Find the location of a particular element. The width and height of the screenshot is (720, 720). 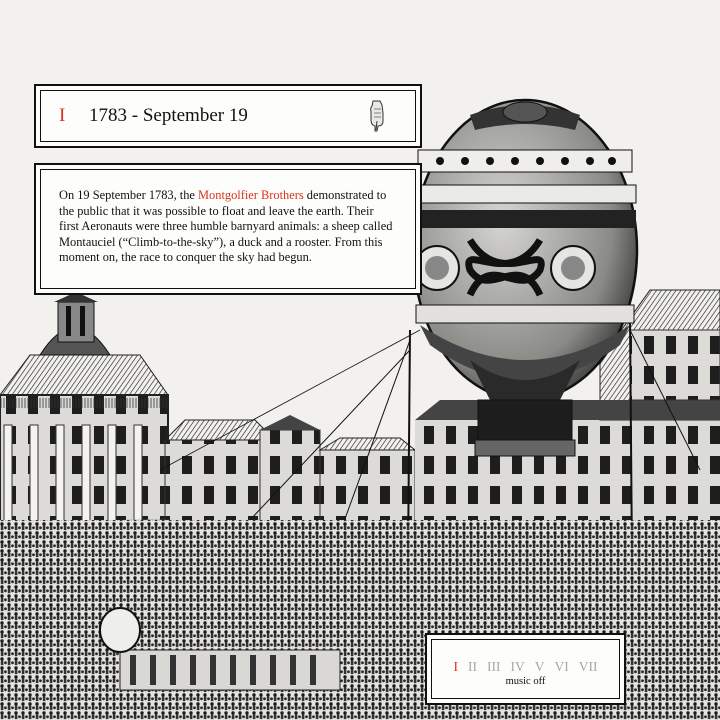

pointing-hand-icon is located at coordinates (378, 116).